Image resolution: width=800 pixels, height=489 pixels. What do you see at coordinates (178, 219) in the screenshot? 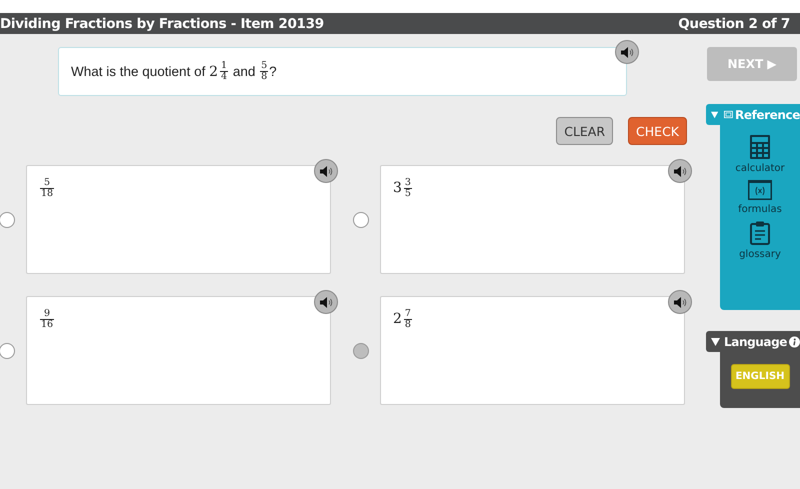
I see `answer-card: 5 18` at bounding box center [178, 219].